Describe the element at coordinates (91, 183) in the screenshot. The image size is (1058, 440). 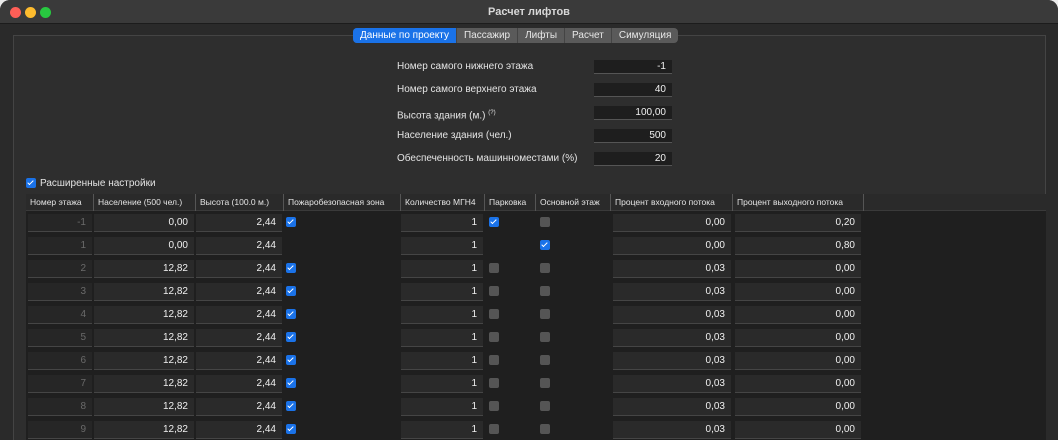
I see `advanced-settings: Расширенные настройки` at that location.